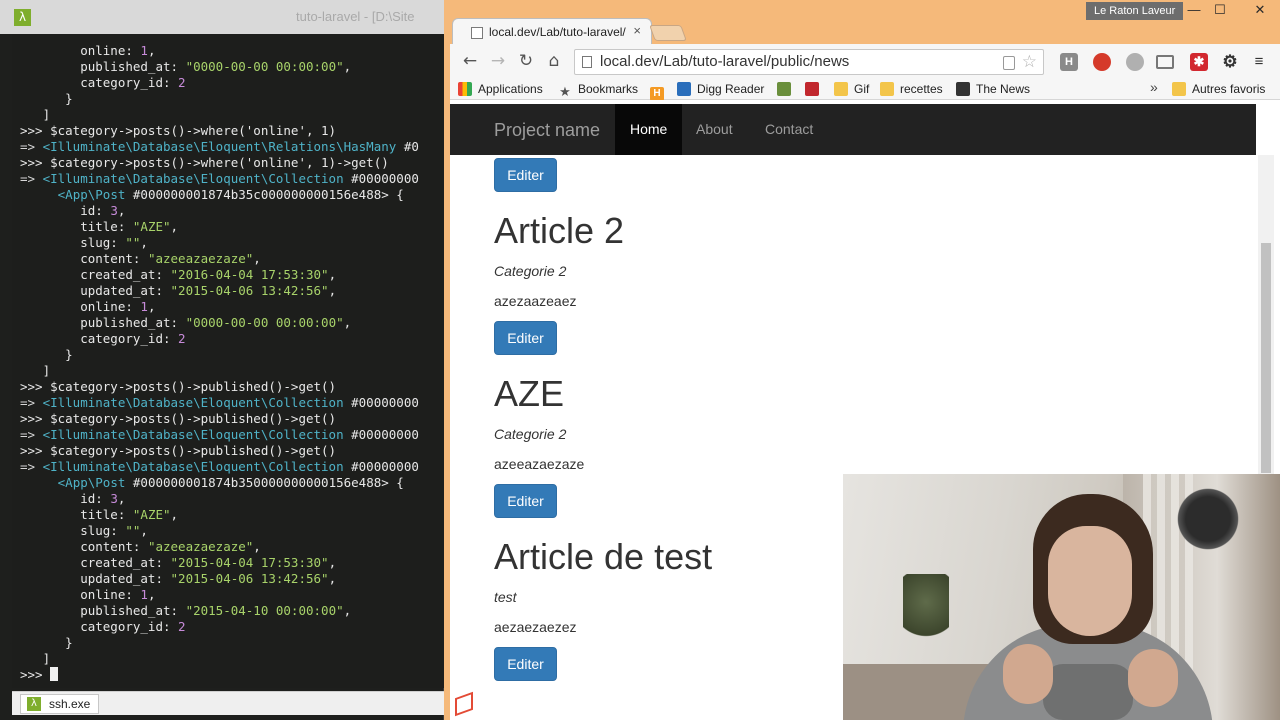 The image size is (1280, 720). Describe the element at coordinates (993, 89) in the screenshot. I see `bookmark-the-news: The News` at that location.